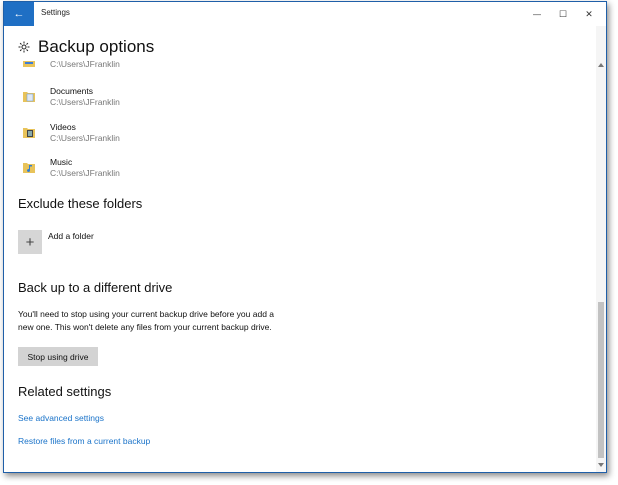 The width and height of the screenshot is (618, 485). Describe the element at coordinates (305, 14) in the screenshot. I see `title-bar: ← Settings — ☐ ✕` at that location.